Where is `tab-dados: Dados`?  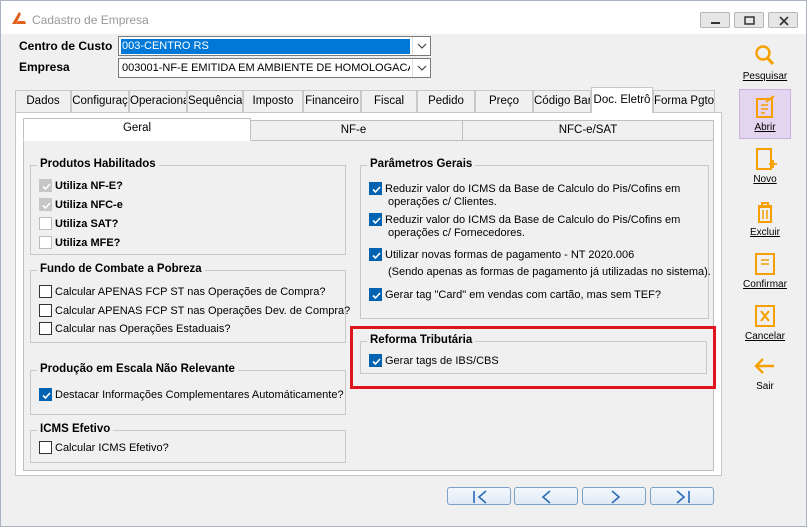
tab-dados: Dados is located at coordinates (43, 101).